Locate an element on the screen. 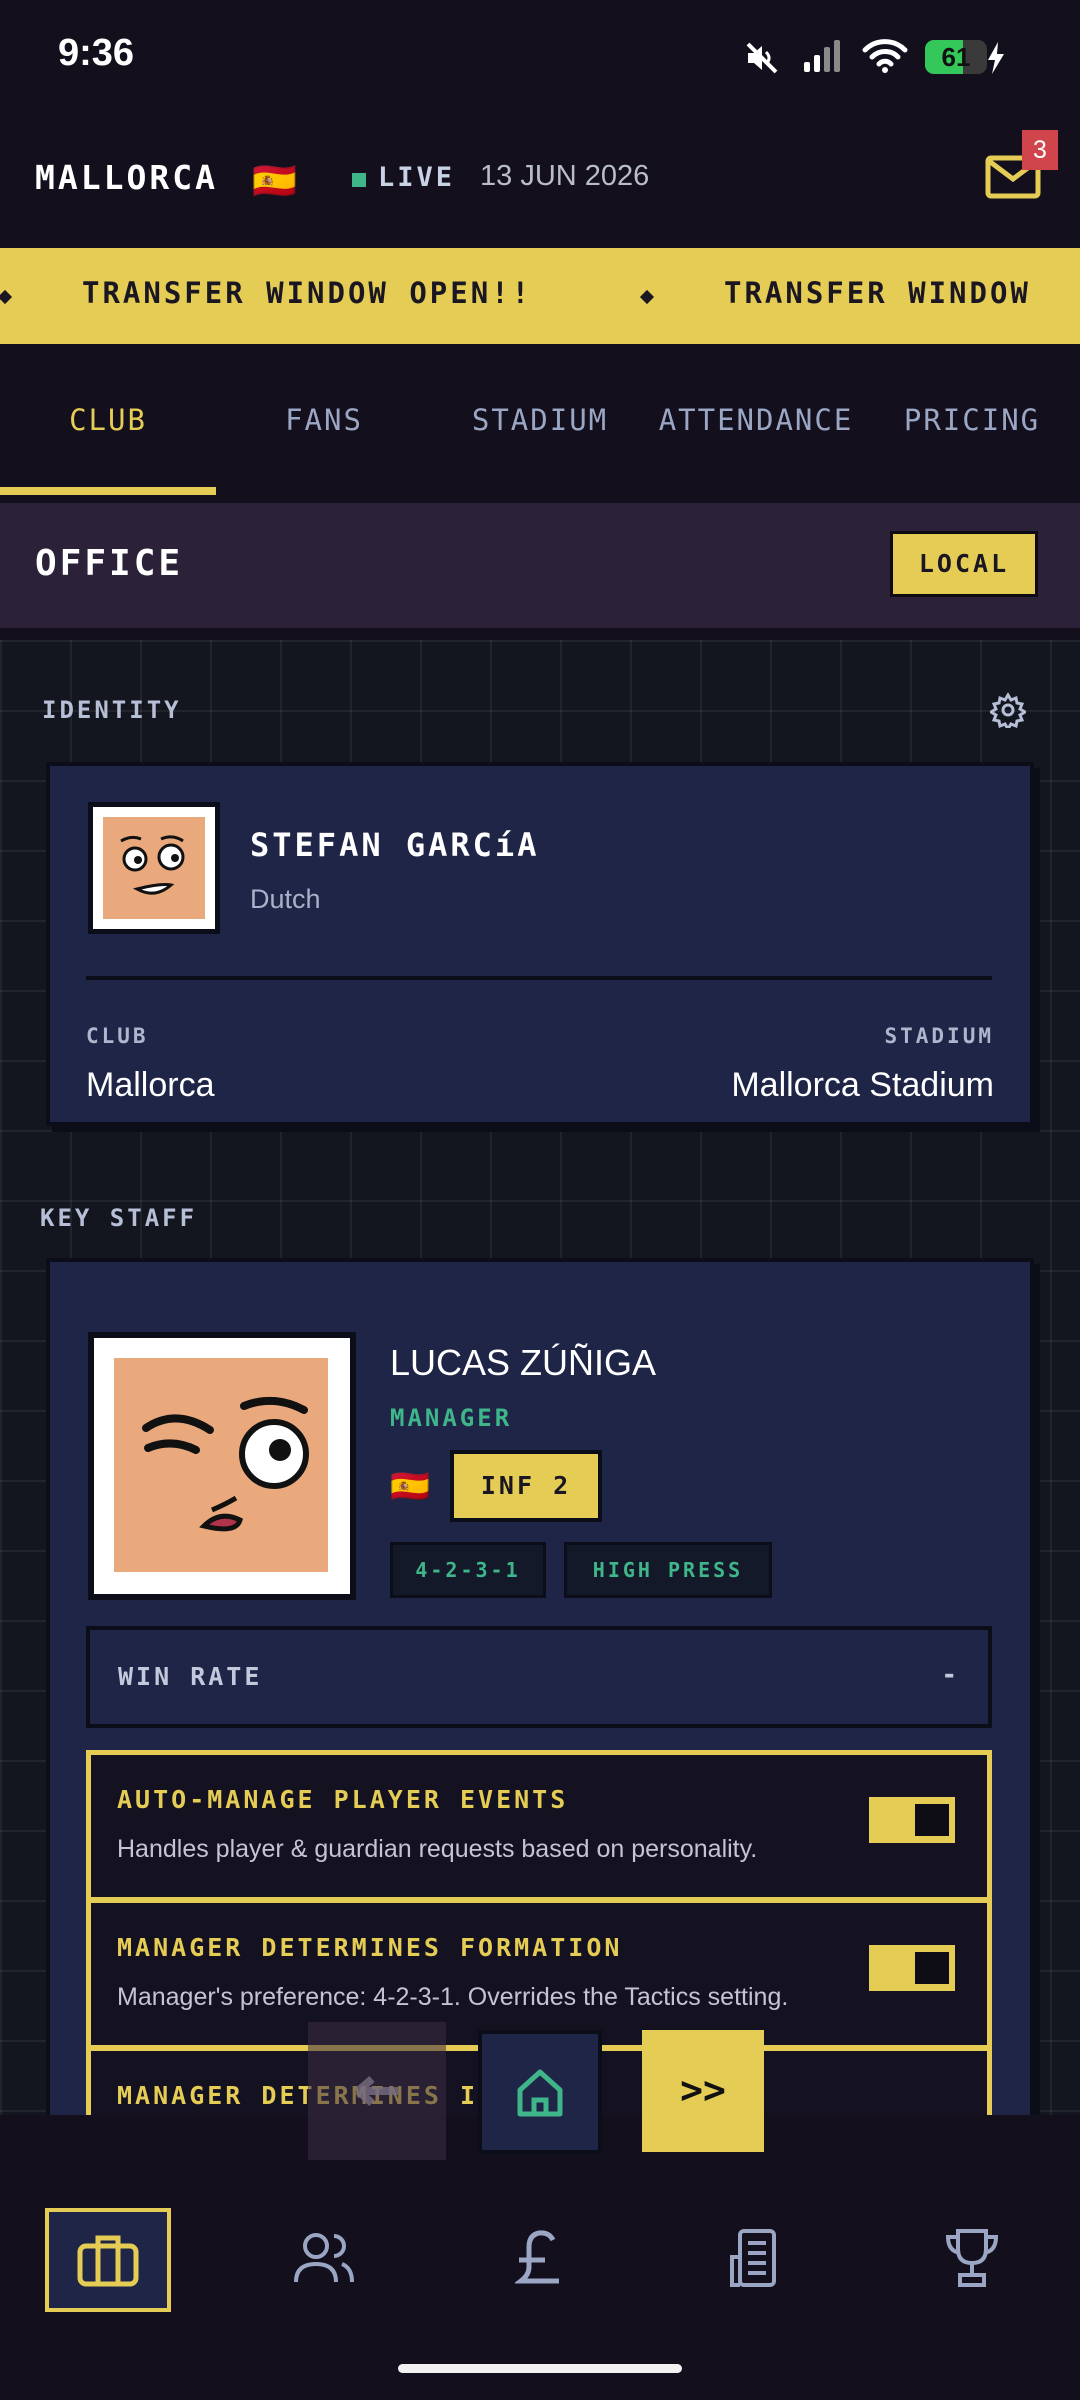 The height and width of the screenshot is (2400, 1080). nav-finance is located at coordinates (540, 2258).